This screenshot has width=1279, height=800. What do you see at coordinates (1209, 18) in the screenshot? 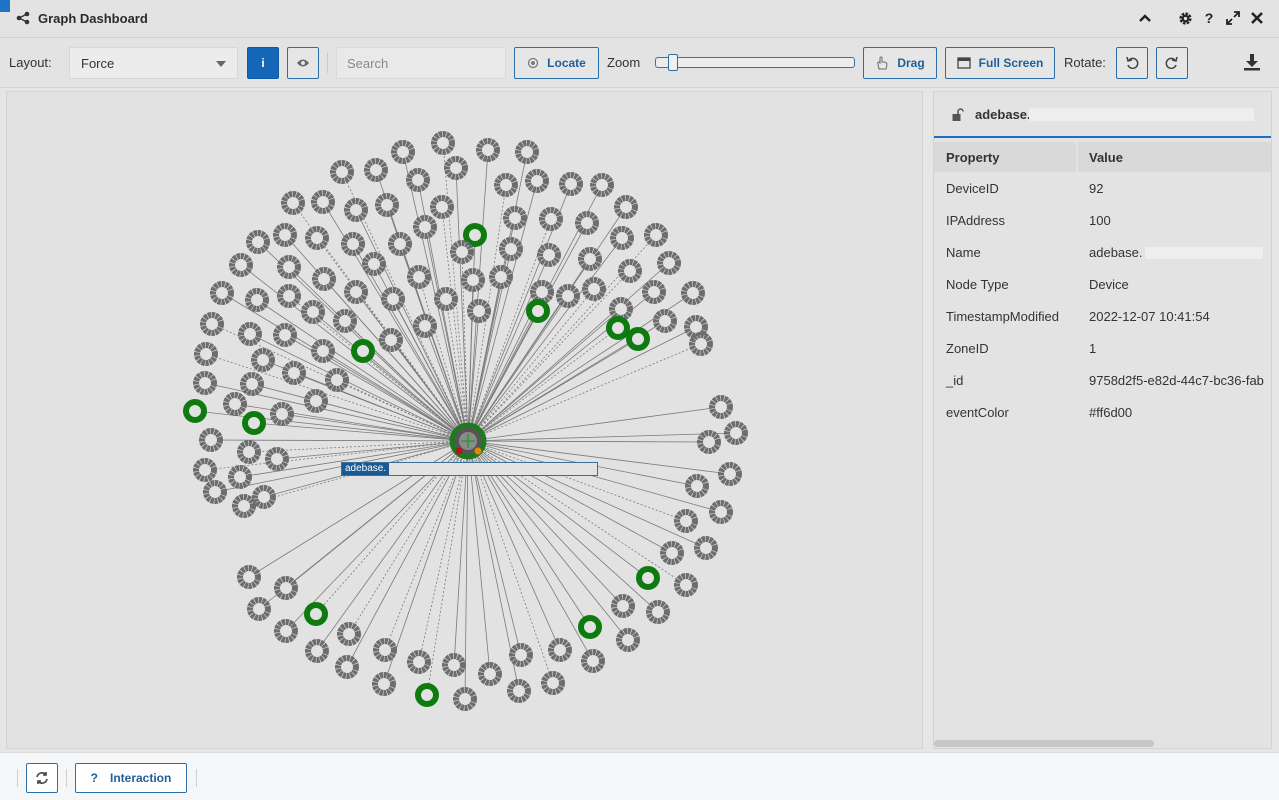
I see `help-icon: ?` at bounding box center [1209, 18].